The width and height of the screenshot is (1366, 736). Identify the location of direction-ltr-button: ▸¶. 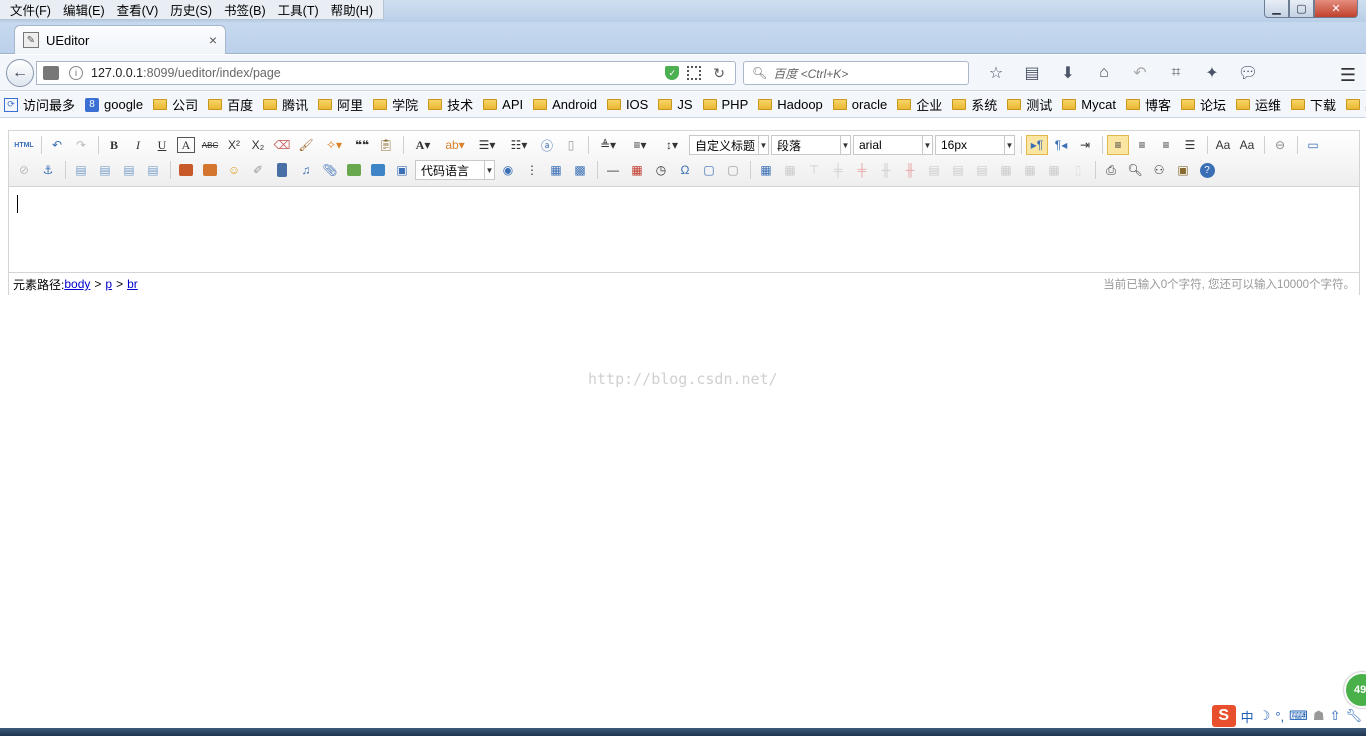
(1037, 145).